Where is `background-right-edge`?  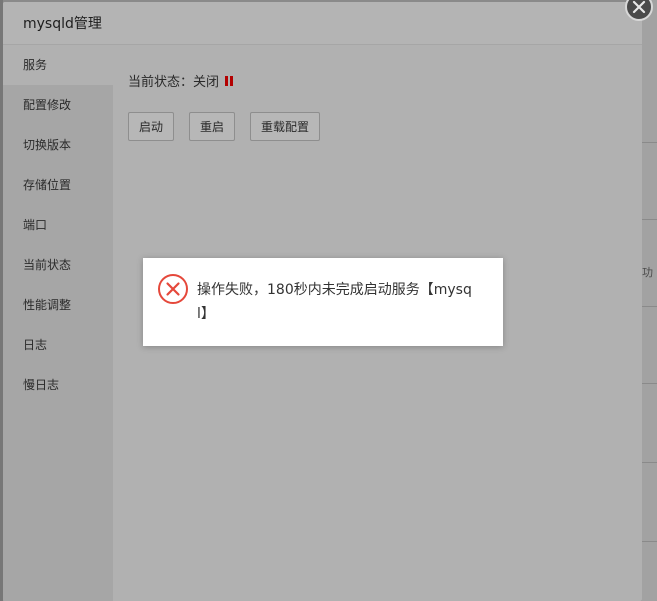 background-right-edge is located at coordinates (649, 300).